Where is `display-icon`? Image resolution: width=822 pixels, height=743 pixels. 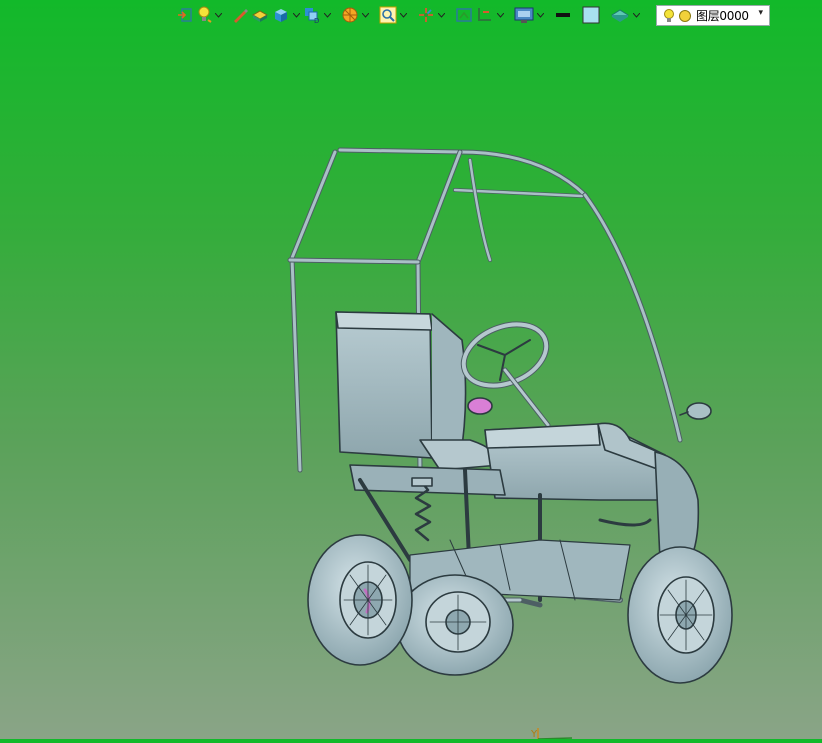 display-icon is located at coordinates (524, 15).